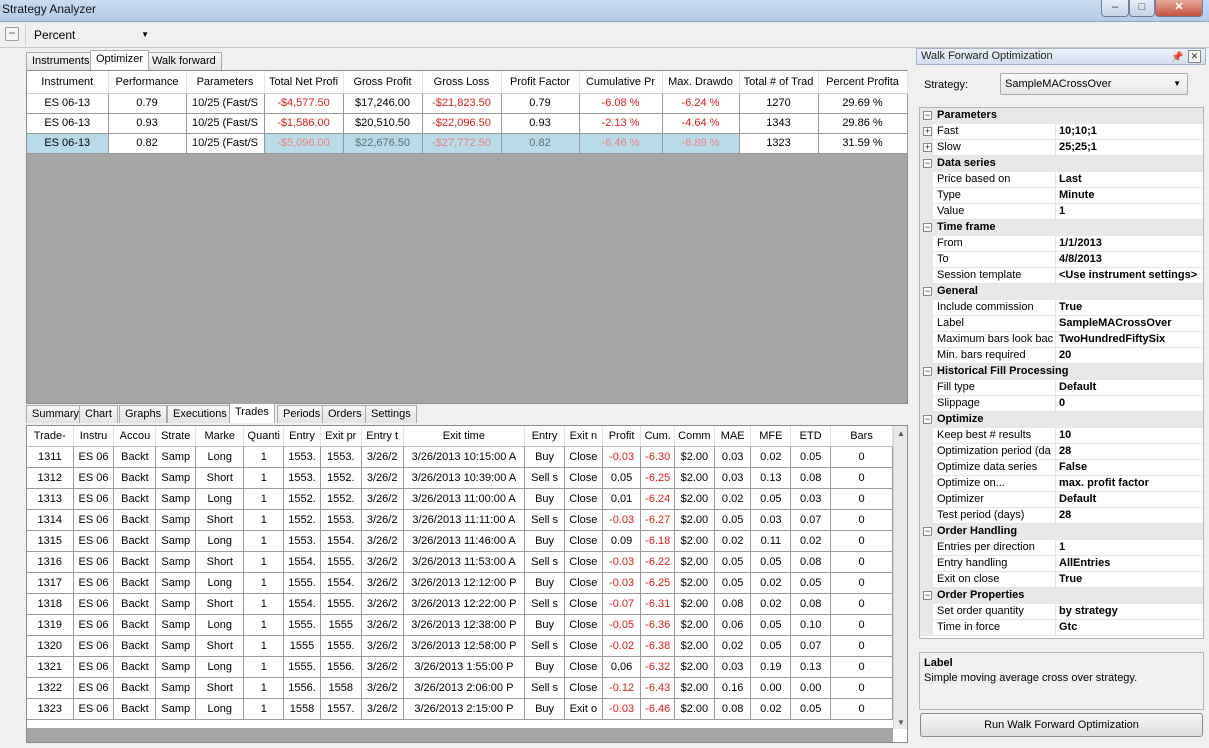 The width and height of the screenshot is (1209, 748). I want to click on property-row: Optimize on... max. profit factor, so click(1061, 484).